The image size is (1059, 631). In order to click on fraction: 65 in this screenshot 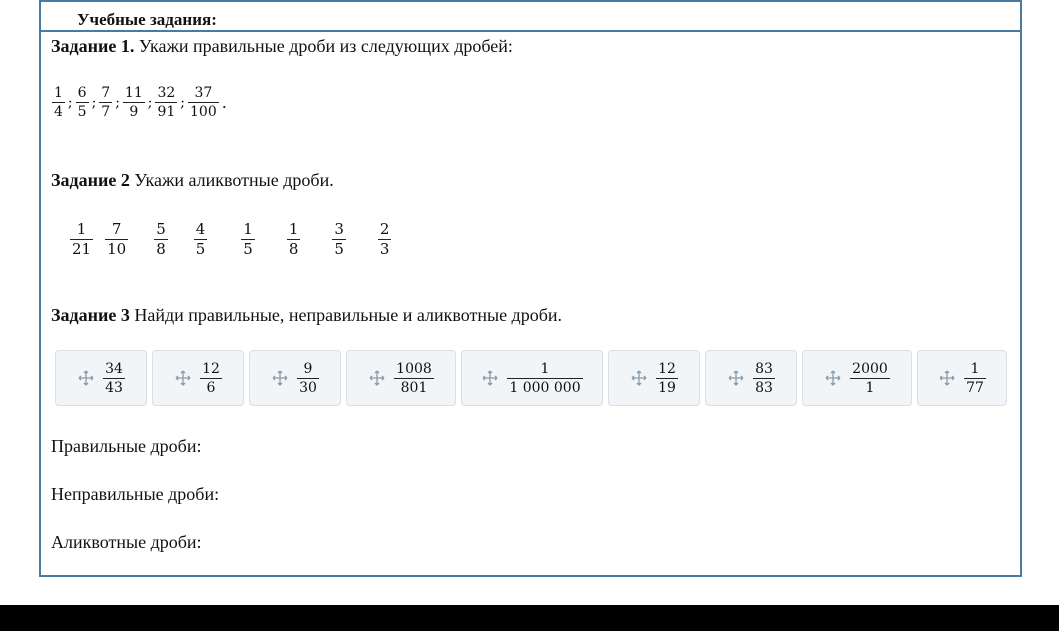, I will do `click(82, 102)`.